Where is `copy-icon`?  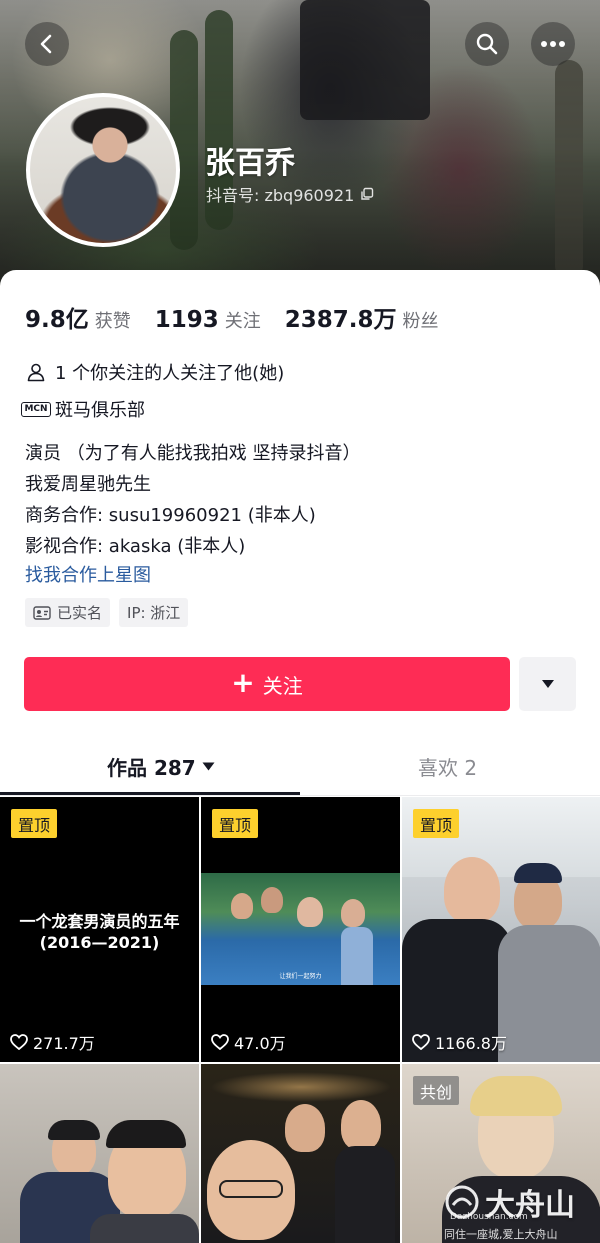
copy-icon is located at coordinates (367, 194).